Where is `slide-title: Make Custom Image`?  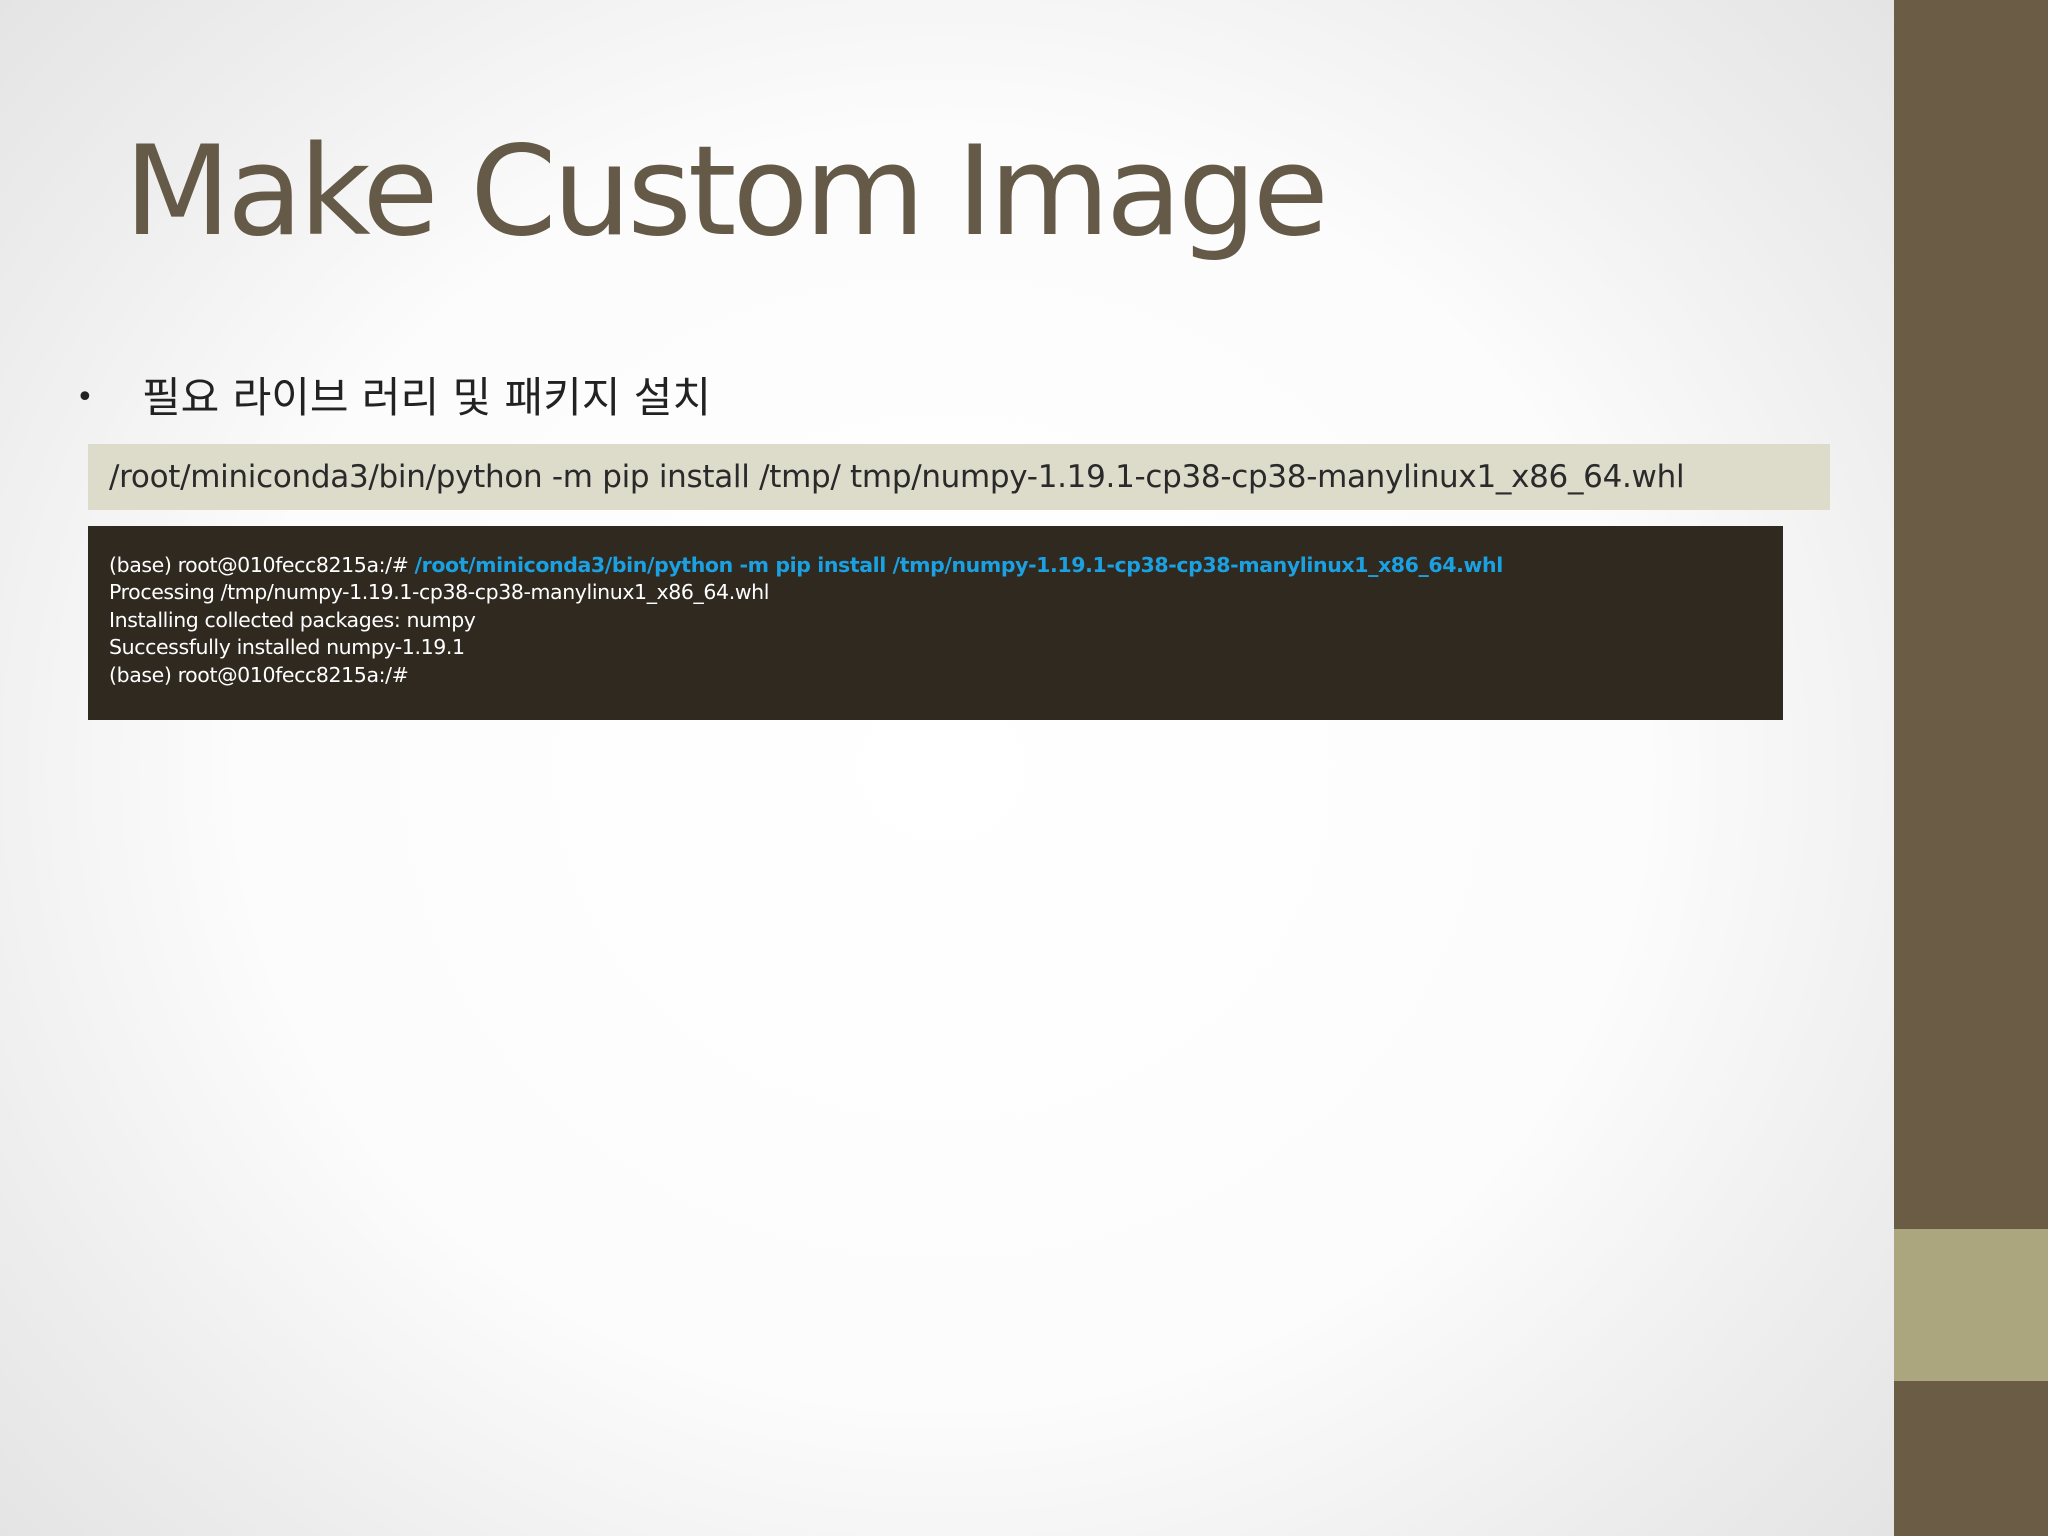 slide-title: Make Custom Image is located at coordinates (726, 192).